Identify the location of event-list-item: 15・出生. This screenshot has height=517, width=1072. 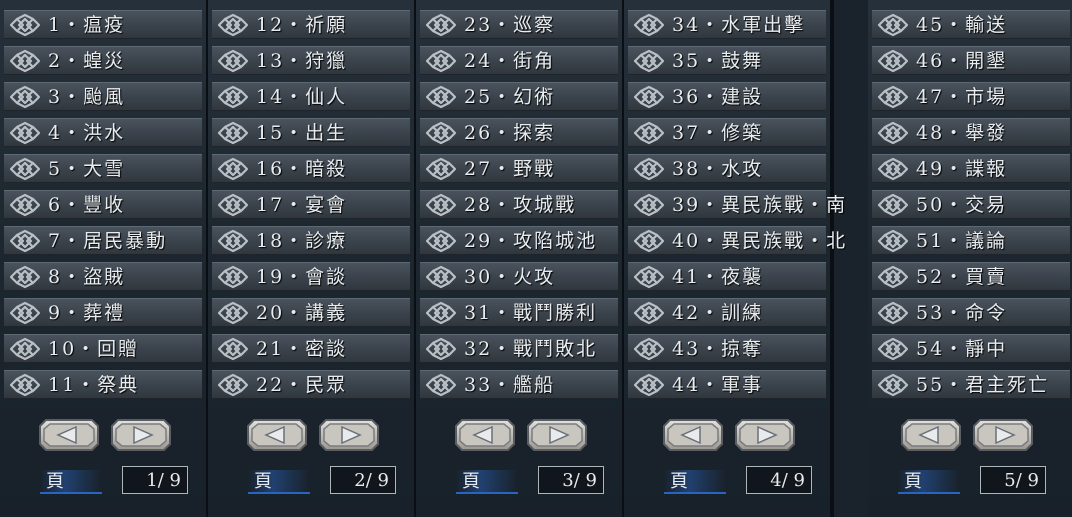
(311, 132).